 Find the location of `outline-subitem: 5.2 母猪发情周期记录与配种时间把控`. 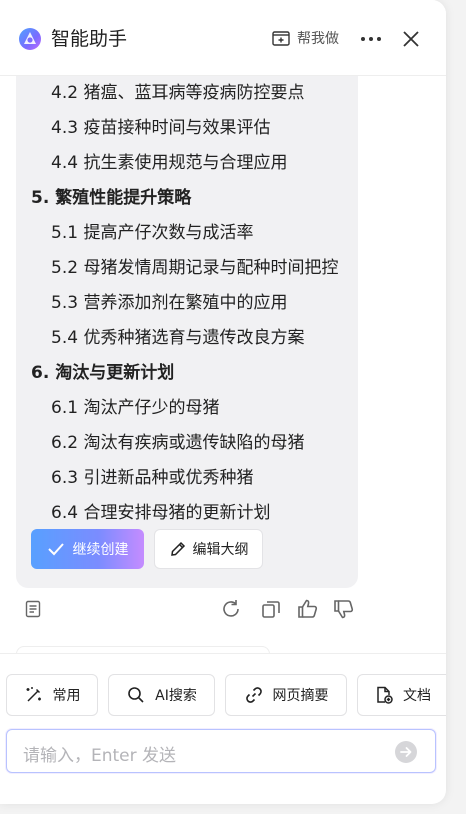

outline-subitem: 5.2 母猪发情周期记录与配种时间把控 is located at coordinates (195, 268).